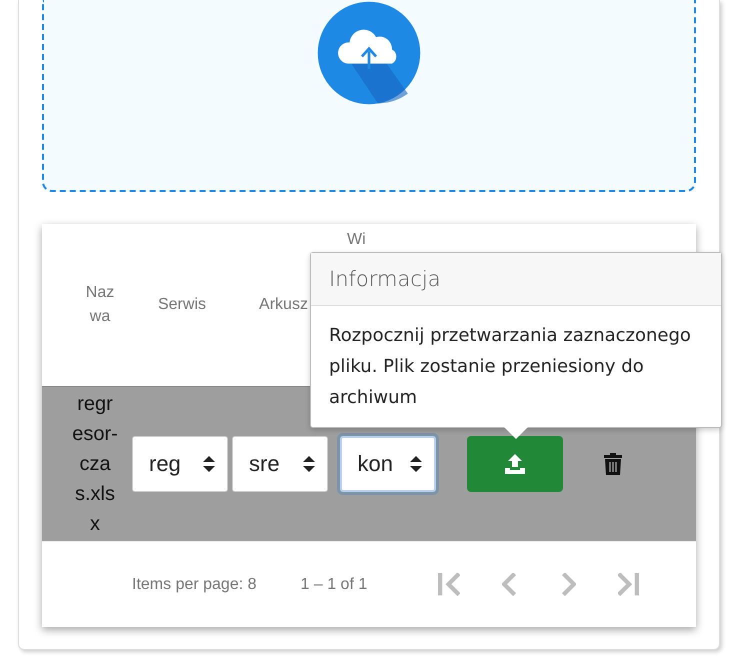  I want to click on select-field: reg, so click(180, 464).